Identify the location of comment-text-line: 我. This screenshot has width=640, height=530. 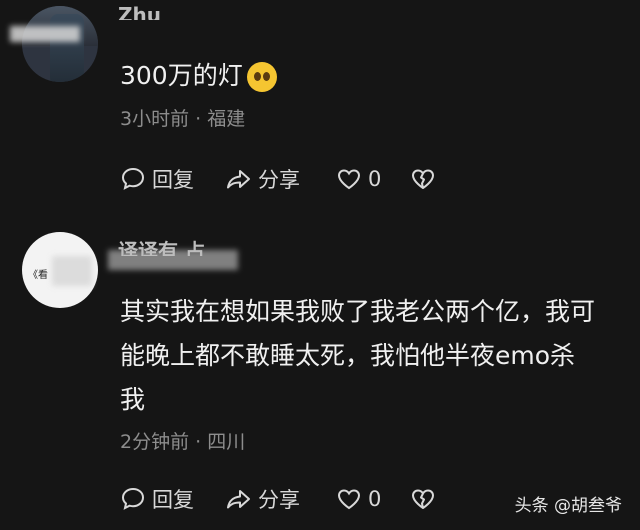
(133, 399).